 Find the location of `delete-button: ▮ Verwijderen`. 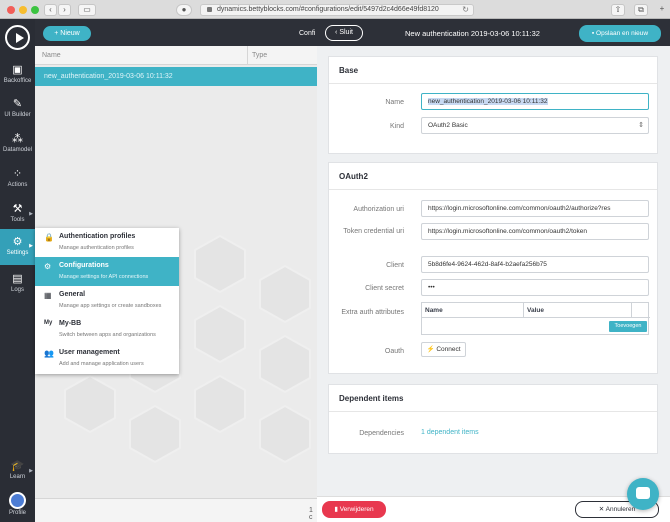

delete-button: ▮ Verwijderen is located at coordinates (354, 509).